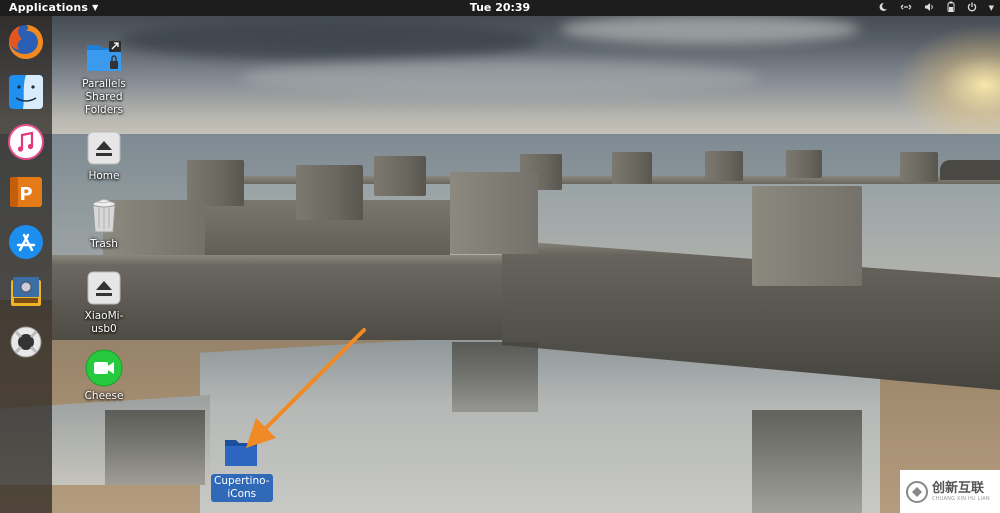  I want to click on desktop-icon-label: XiaoMi- usb0, so click(104, 322).